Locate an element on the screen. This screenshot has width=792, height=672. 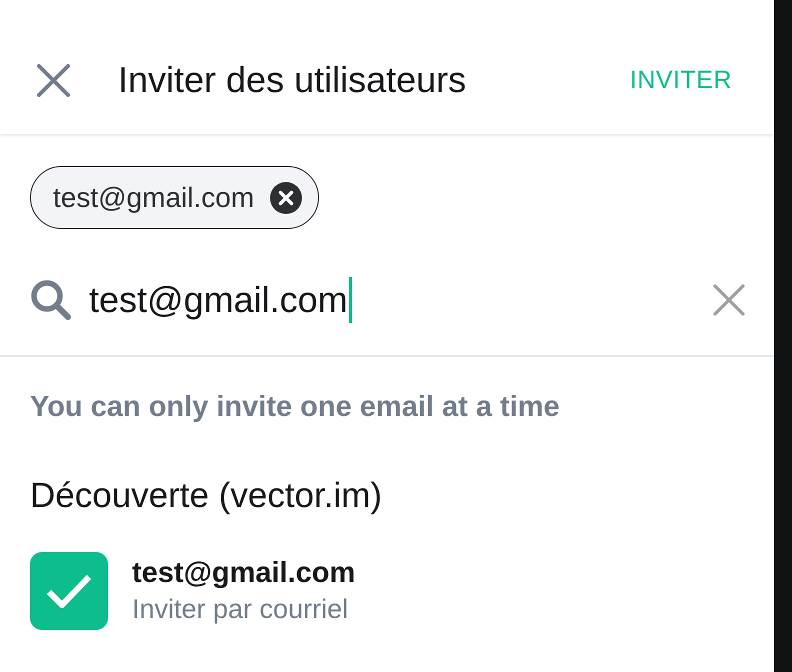
item-title: test@gmail.com is located at coordinates (244, 573).